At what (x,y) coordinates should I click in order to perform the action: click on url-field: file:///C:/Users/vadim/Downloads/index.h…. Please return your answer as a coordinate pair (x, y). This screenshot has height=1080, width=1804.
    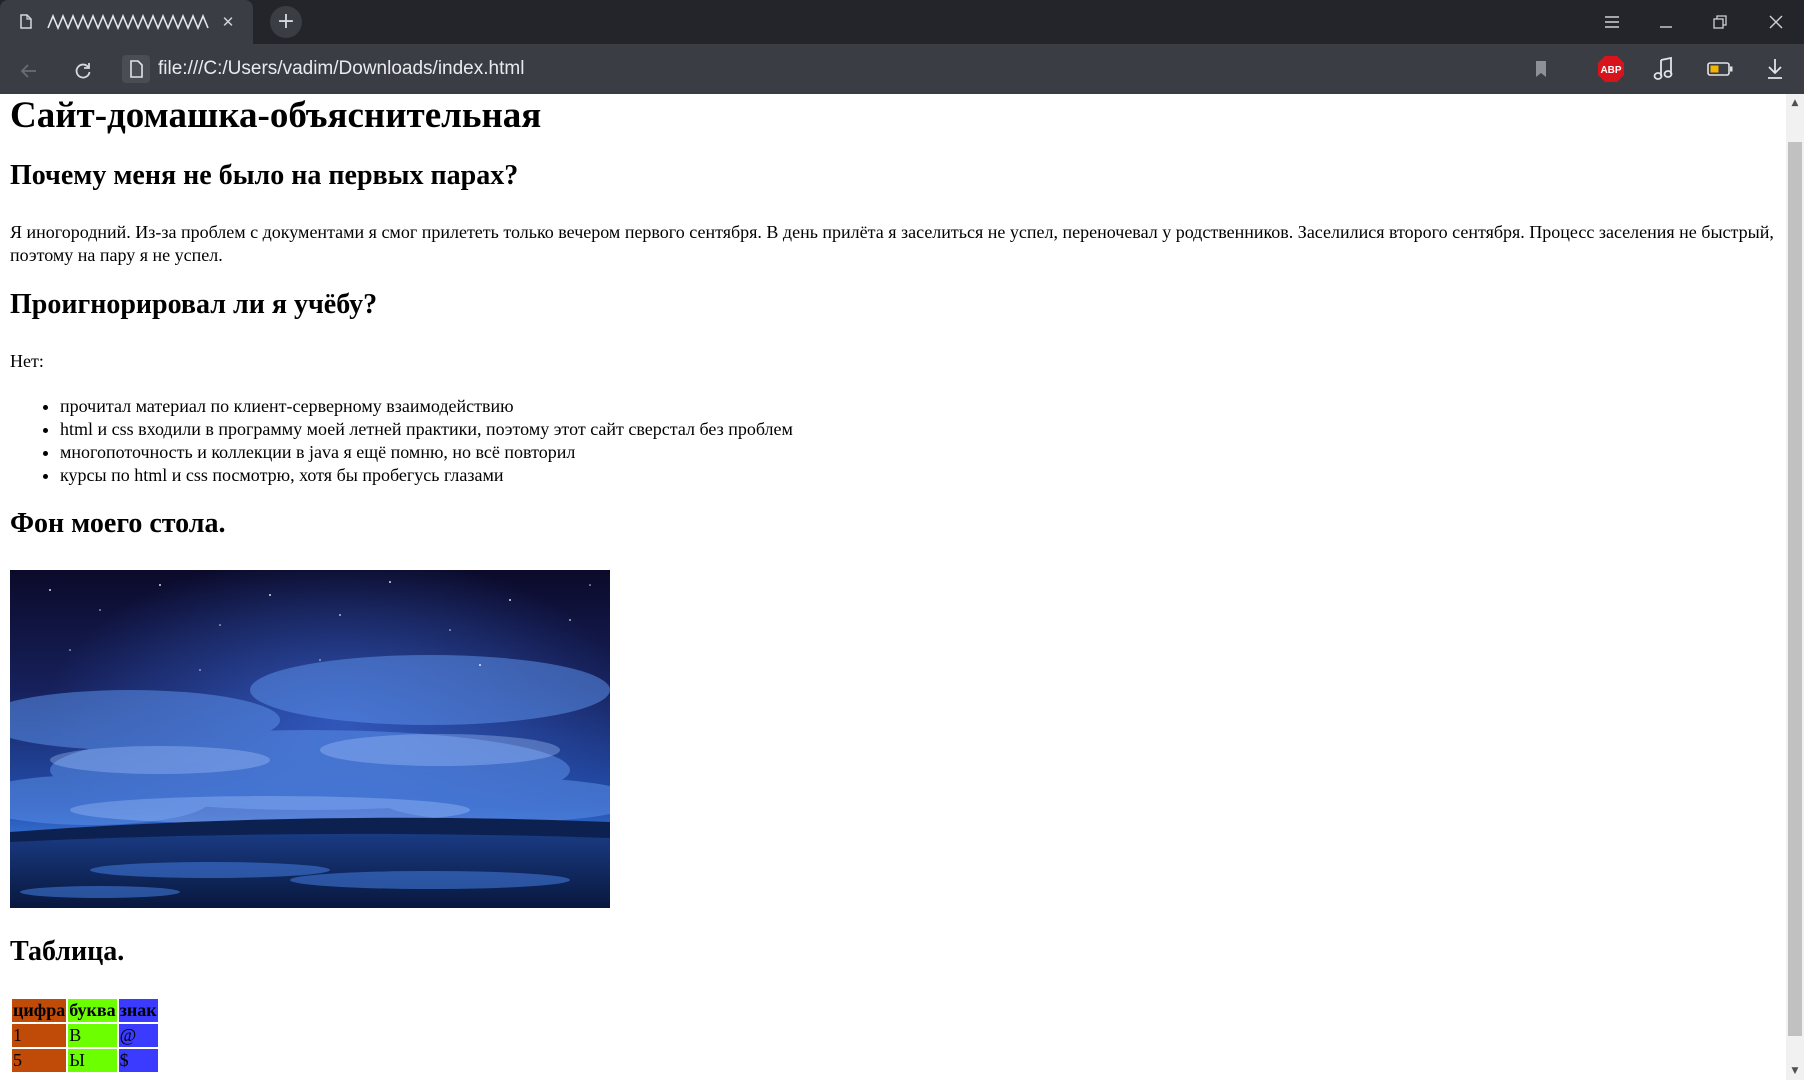
    Looking at the image, I should click on (818, 69).